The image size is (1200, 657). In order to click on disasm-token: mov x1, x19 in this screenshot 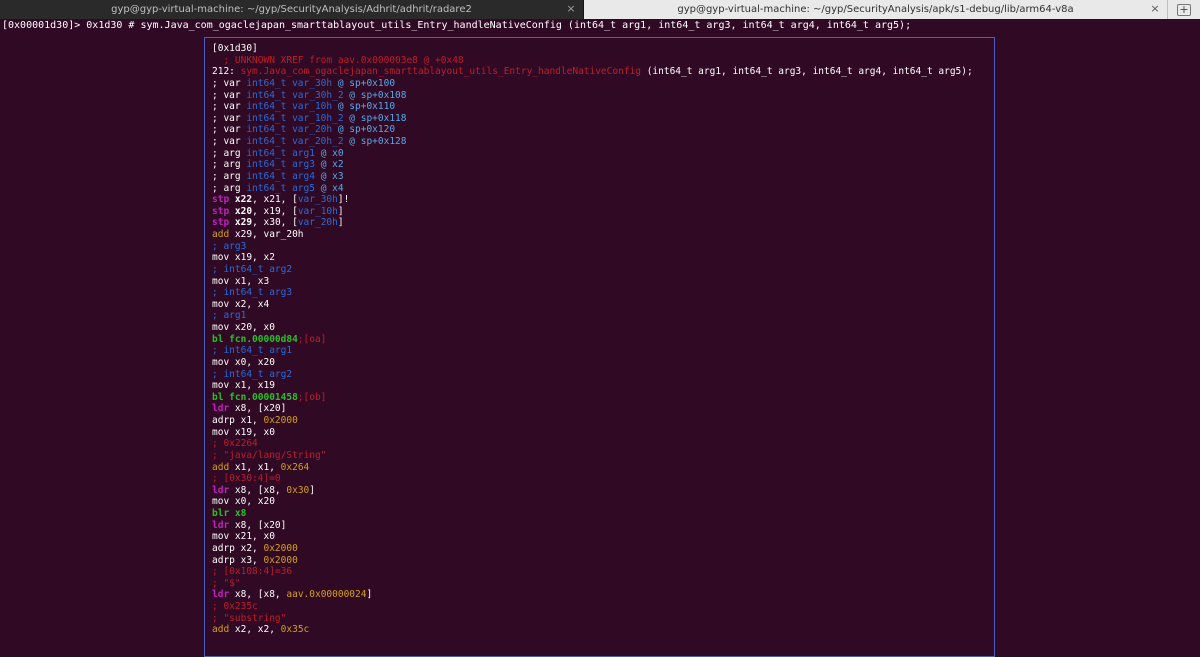, I will do `click(243, 386)`.